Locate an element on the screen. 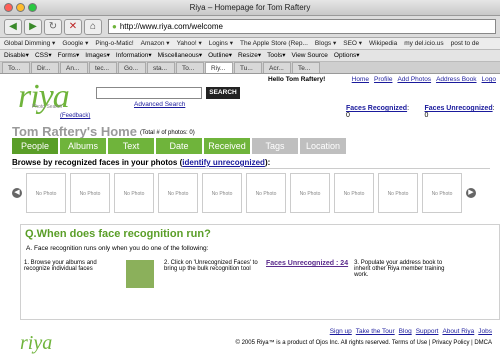 The width and height of the screenshot is (500, 360). greeting: Hello Tom Raftery! is located at coordinates (297, 79).